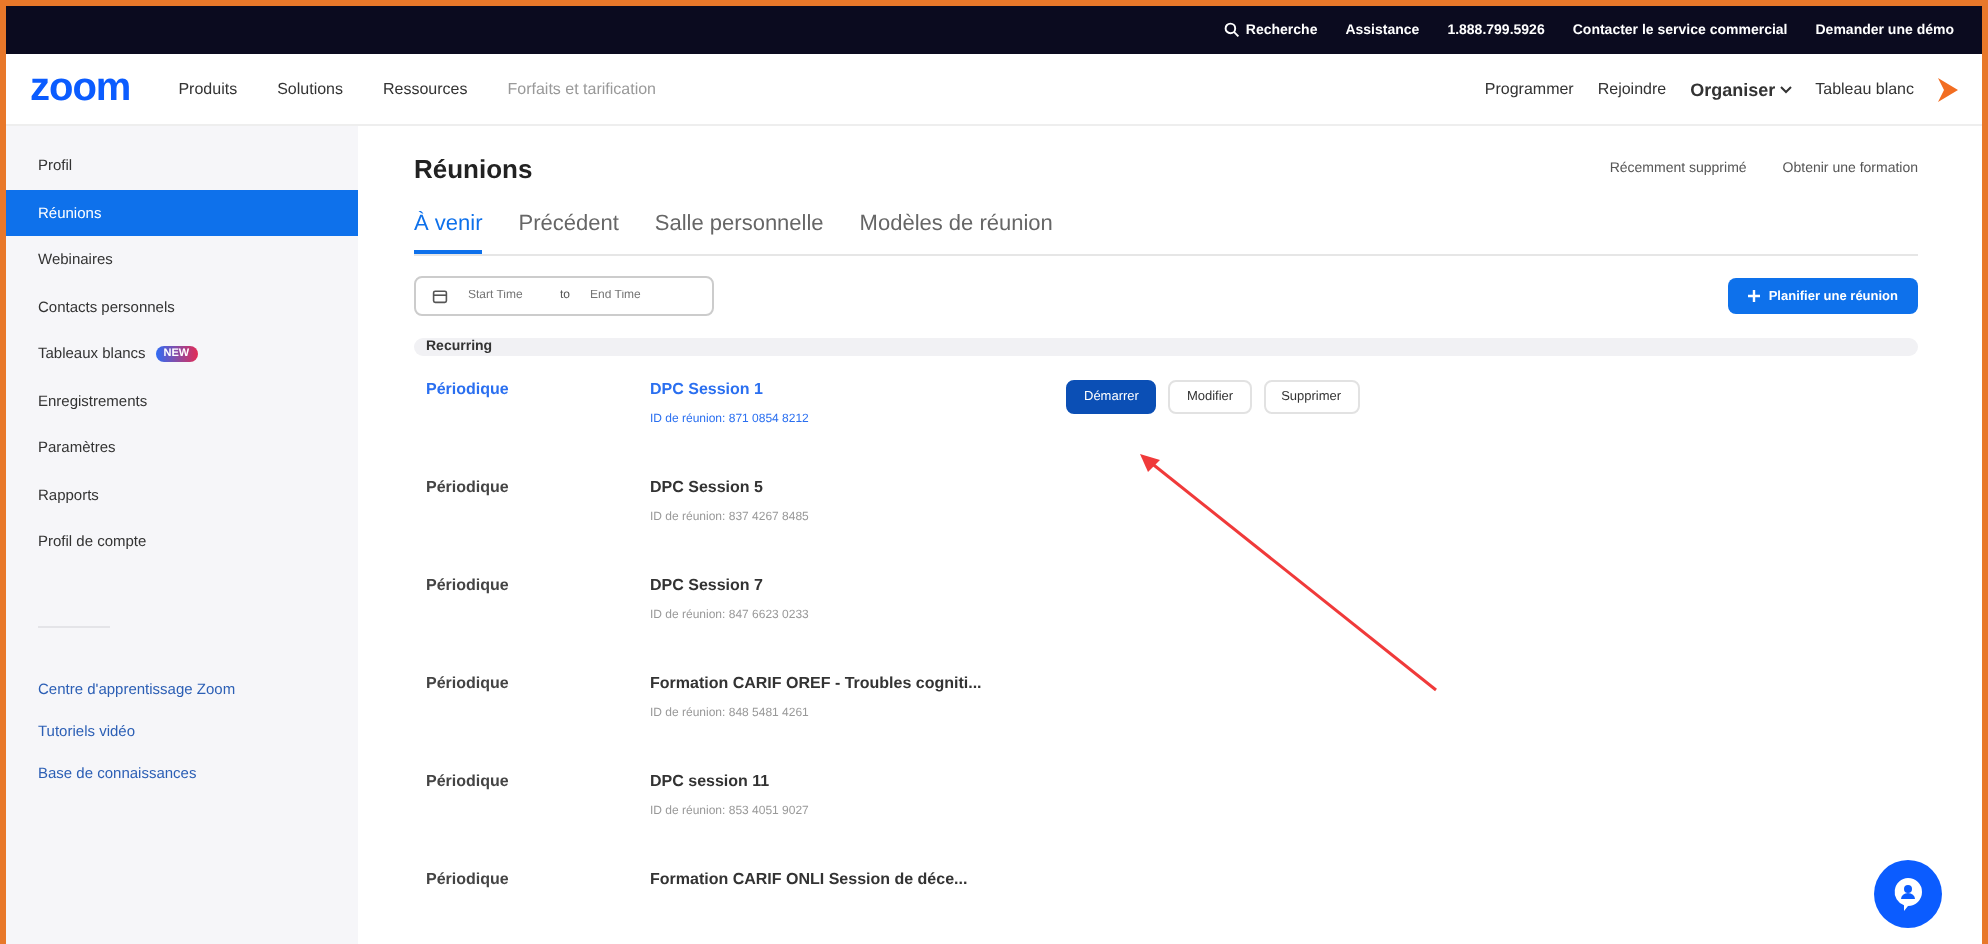  Describe the element at coordinates (80, 89) in the screenshot. I see `logo: zoom` at that location.